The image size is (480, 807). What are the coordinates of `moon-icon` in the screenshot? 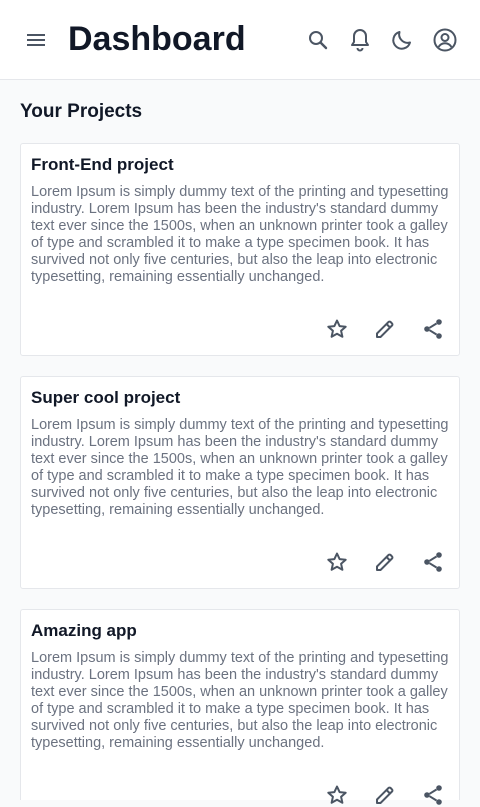 It's located at (402, 40).